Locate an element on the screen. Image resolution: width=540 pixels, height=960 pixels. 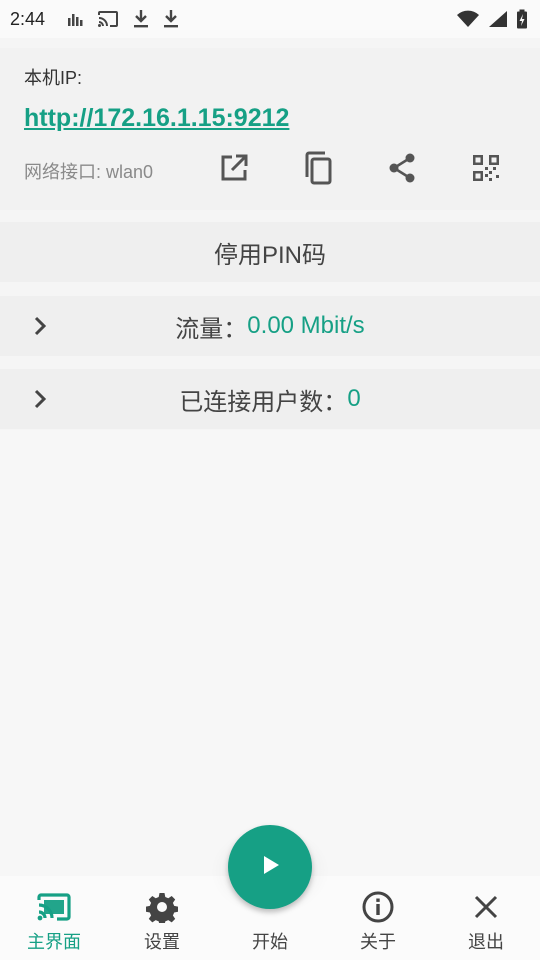
network-interface-label: 网络接口: wlan0 is located at coordinates (89, 172).